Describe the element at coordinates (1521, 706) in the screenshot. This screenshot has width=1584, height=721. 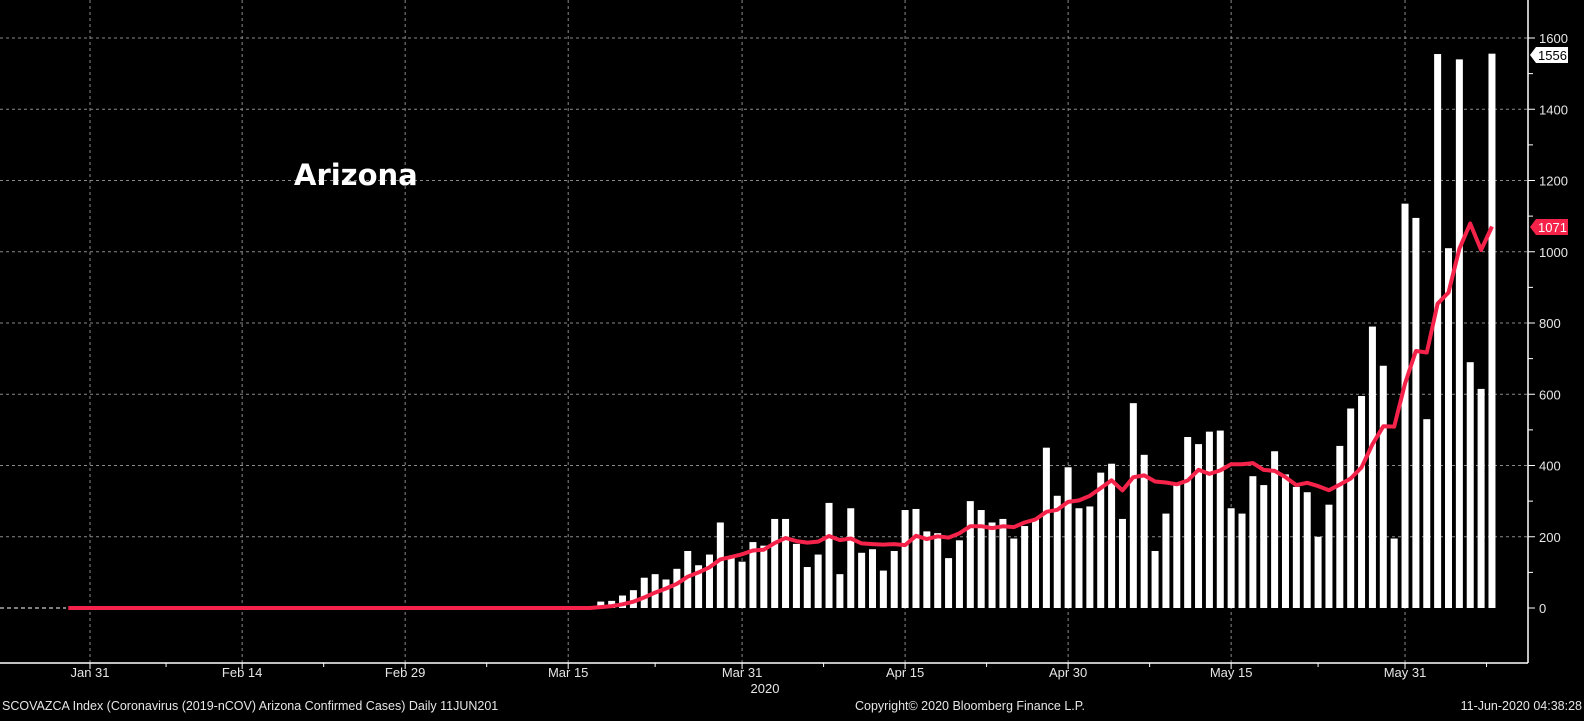
I see `footer-timestamp: 11-Jun-2020 04:38:28` at that location.